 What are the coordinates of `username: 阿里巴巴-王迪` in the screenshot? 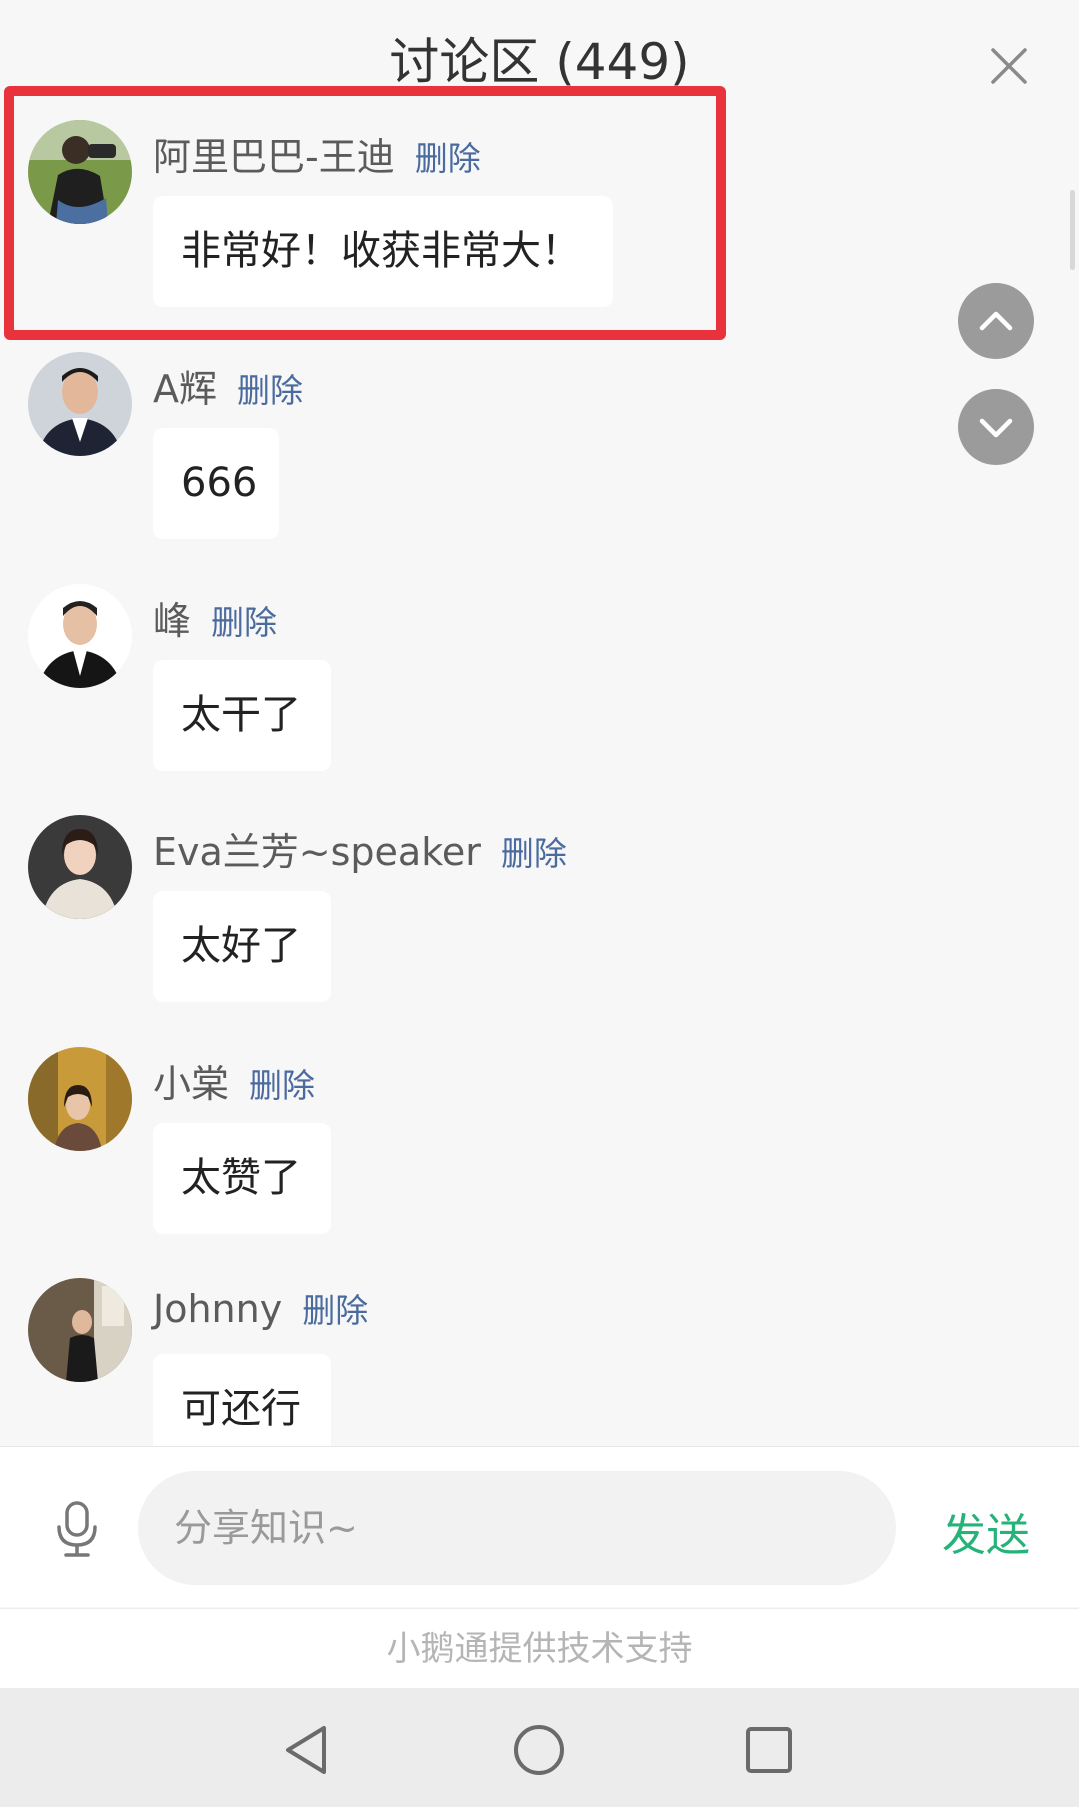 It's located at (274, 157).